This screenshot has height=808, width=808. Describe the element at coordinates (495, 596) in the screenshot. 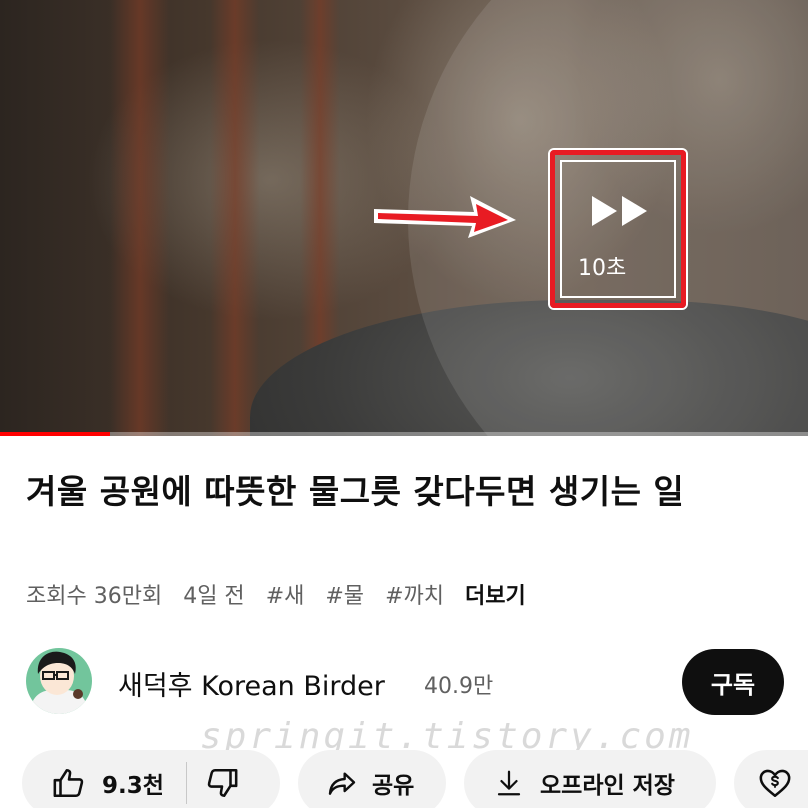

I see `more-button: 더보기` at that location.